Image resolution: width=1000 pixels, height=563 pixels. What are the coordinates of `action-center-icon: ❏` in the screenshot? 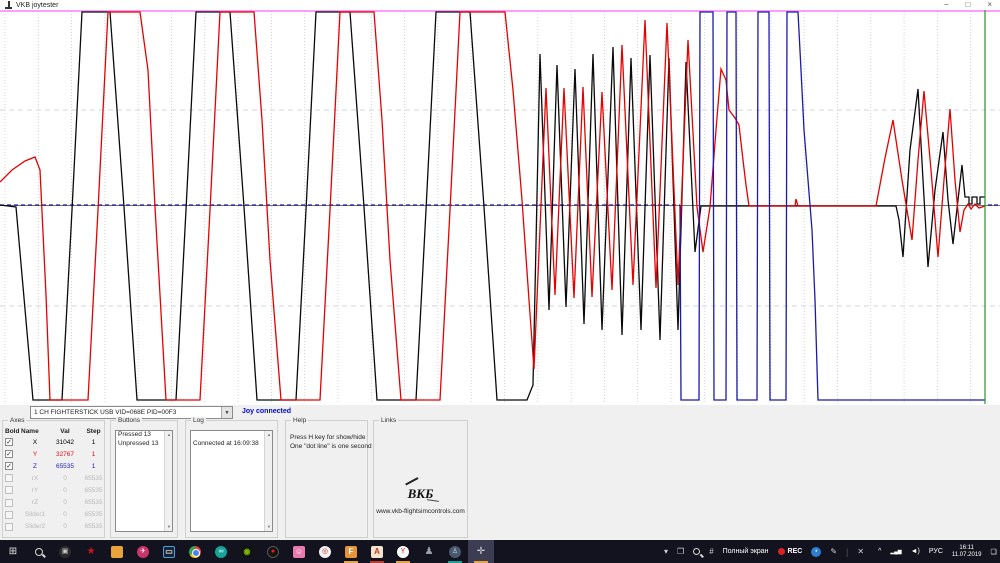 It's located at (994, 552).